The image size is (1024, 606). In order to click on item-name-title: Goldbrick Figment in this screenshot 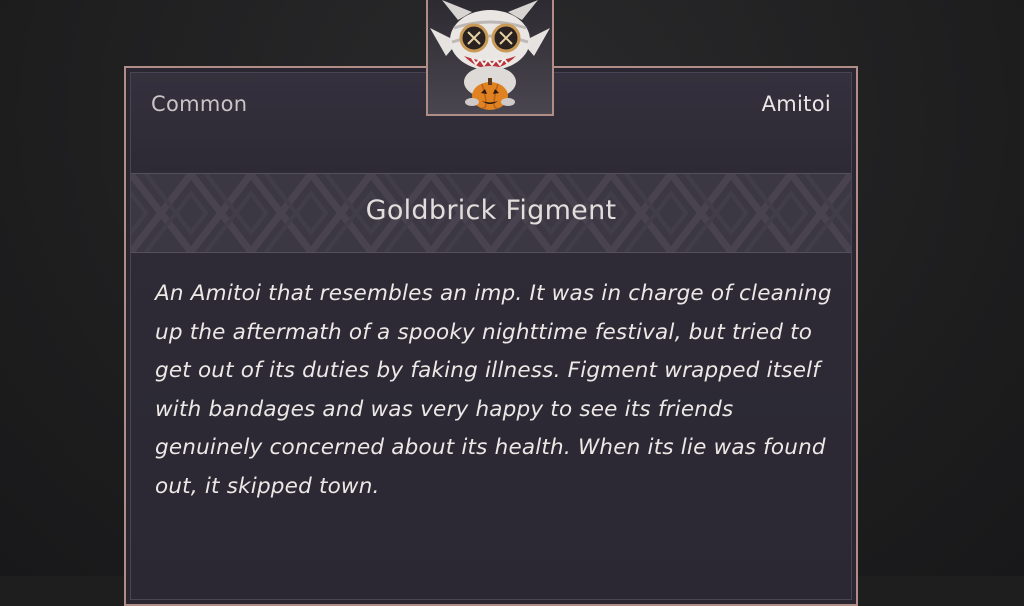, I will do `click(491, 210)`.